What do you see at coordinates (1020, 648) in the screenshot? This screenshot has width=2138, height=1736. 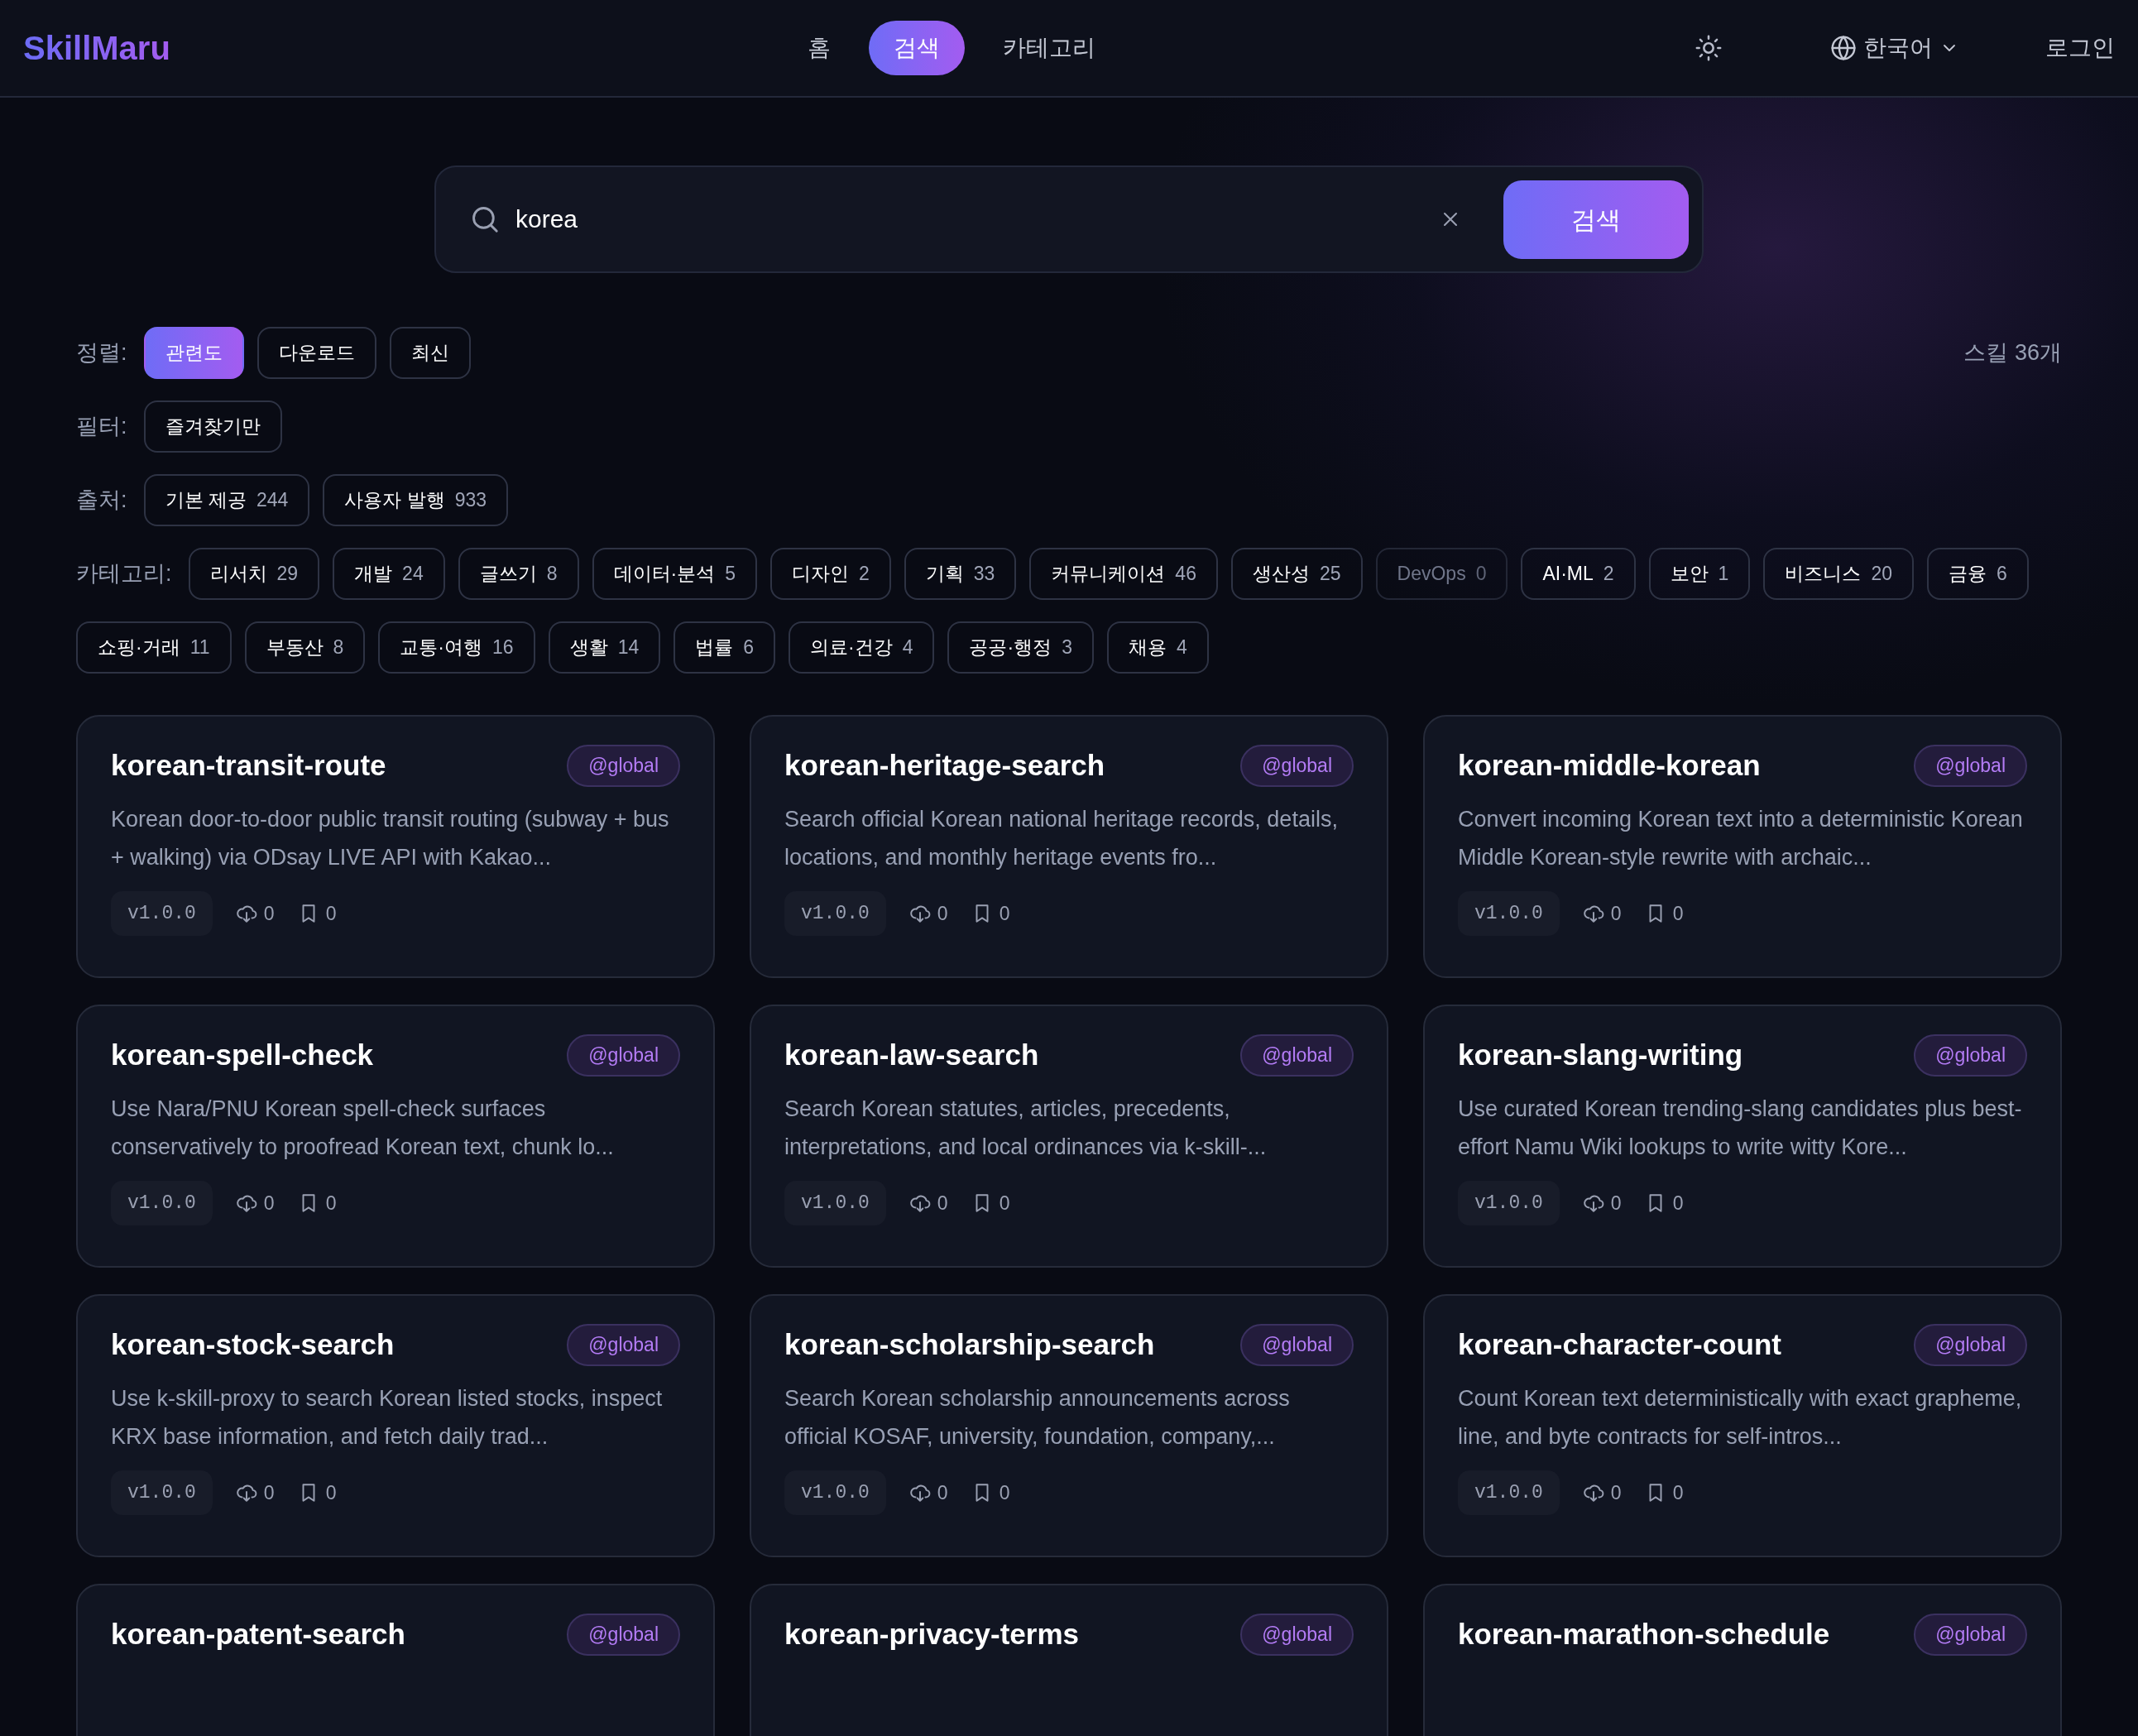 I see `filter-chip: 공공·행정 3` at bounding box center [1020, 648].